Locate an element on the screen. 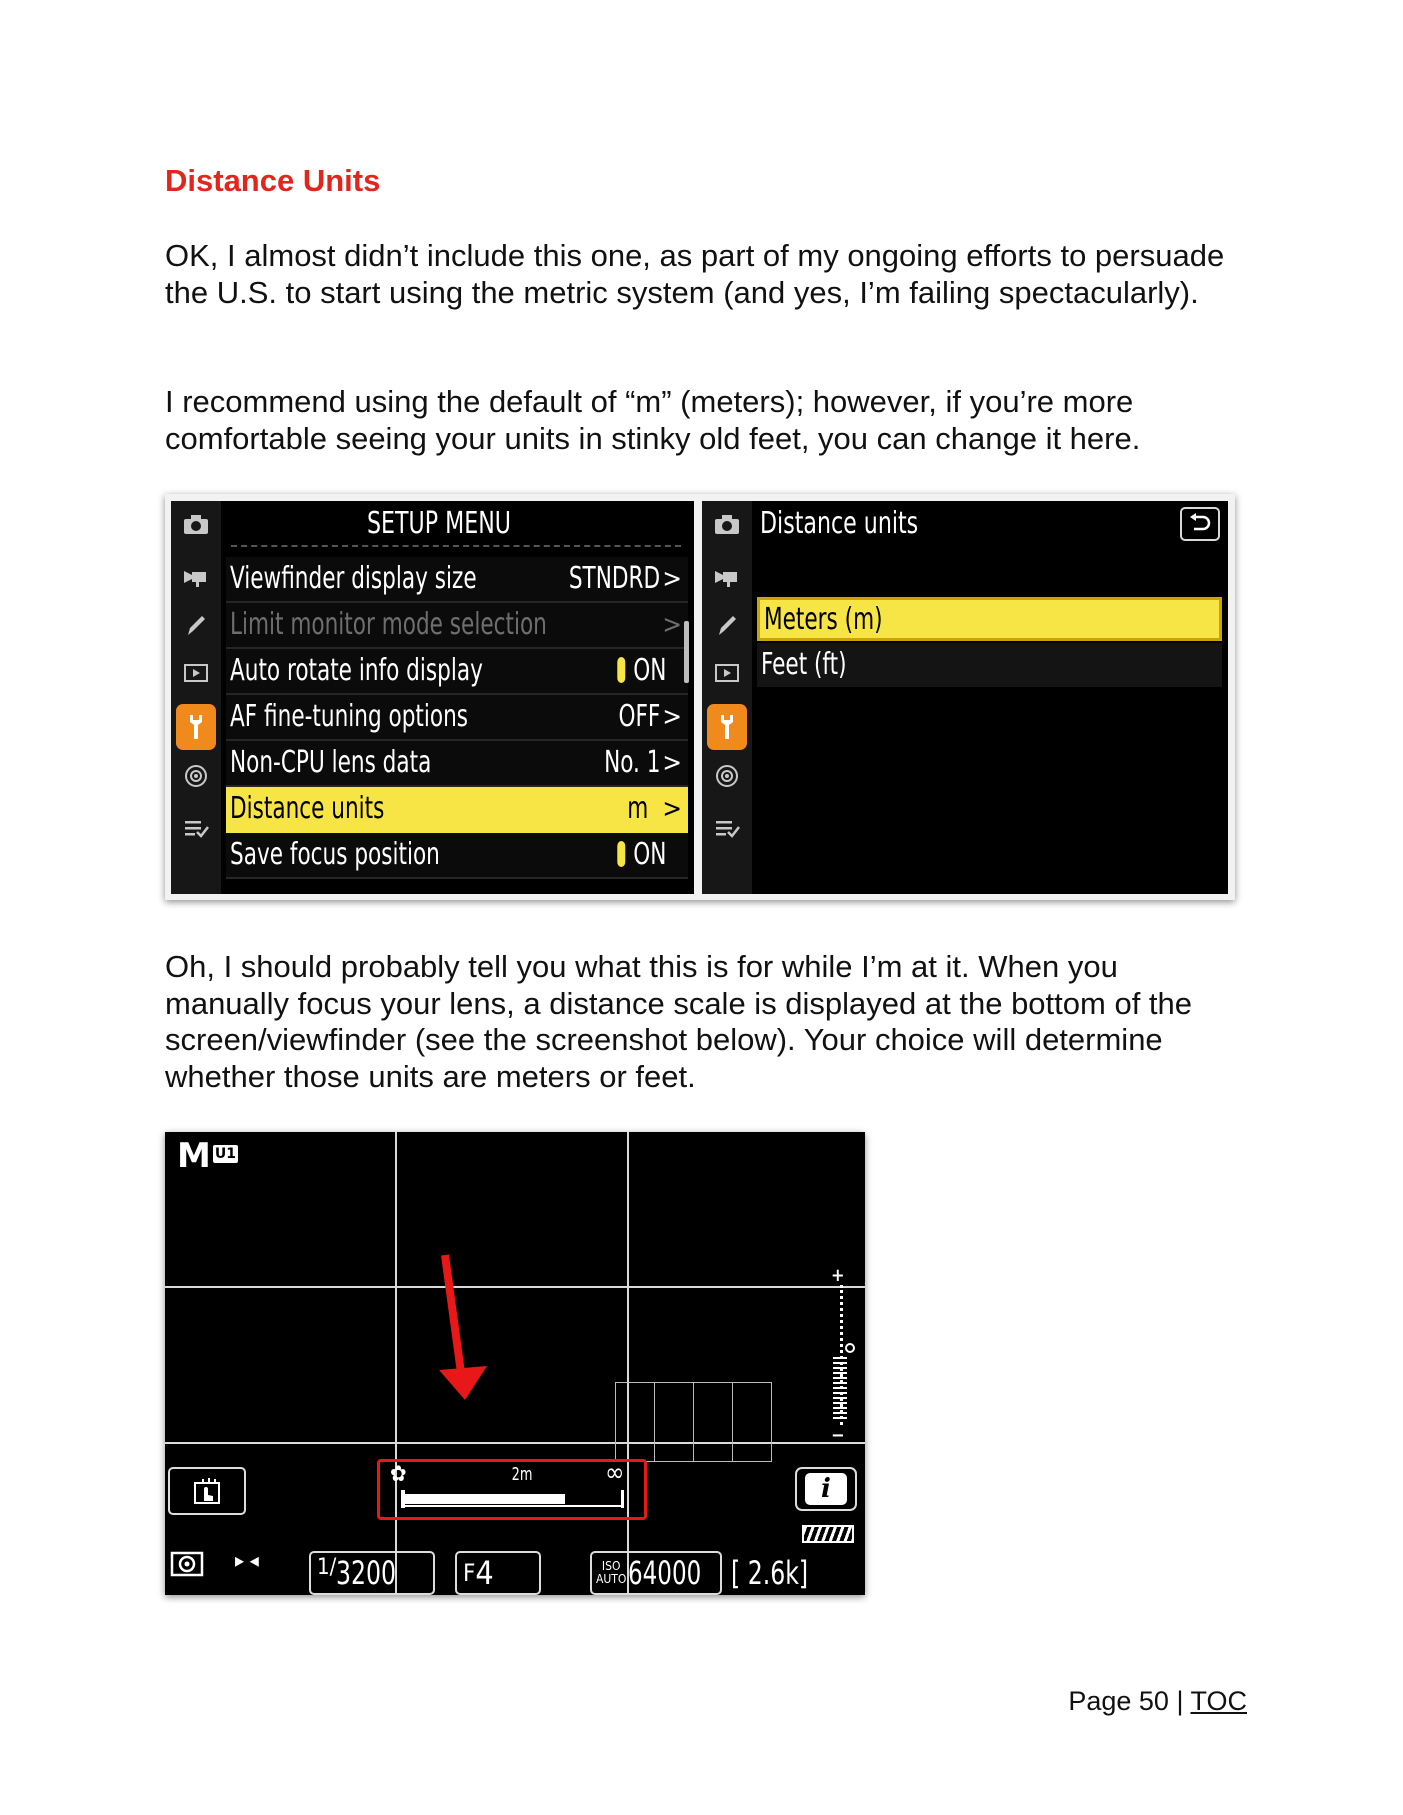 The image size is (1403, 1815). exposure-indicator: + − is located at coordinates (843, 1356).